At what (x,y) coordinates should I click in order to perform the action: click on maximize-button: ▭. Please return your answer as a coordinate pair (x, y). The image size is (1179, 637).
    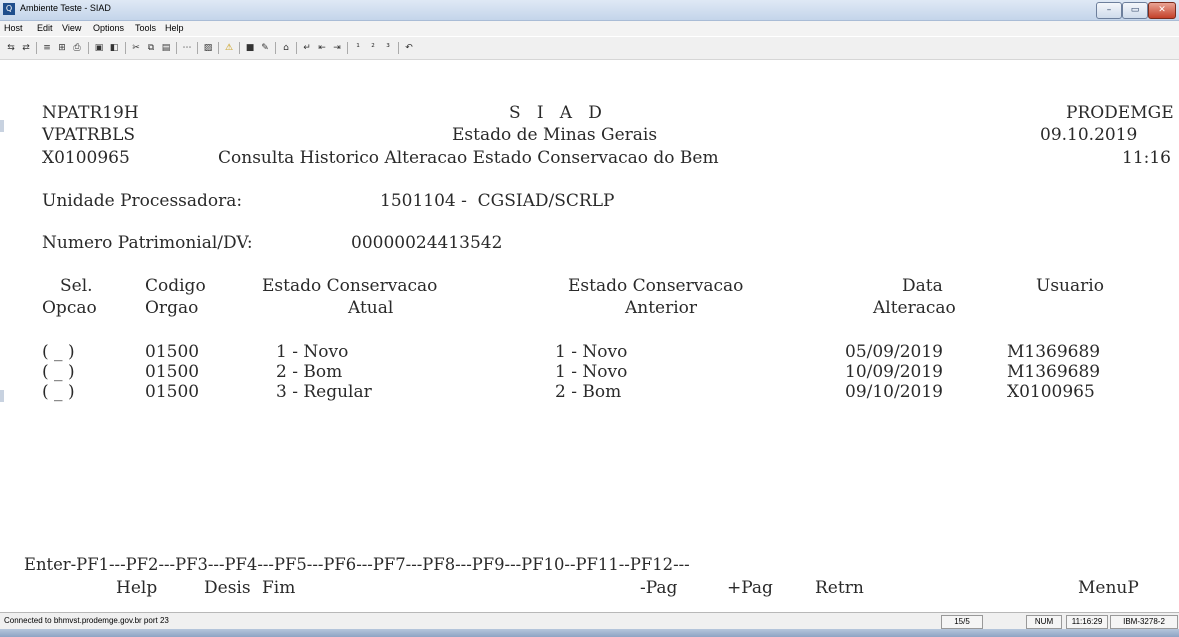
    Looking at the image, I should click on (1135, 10).